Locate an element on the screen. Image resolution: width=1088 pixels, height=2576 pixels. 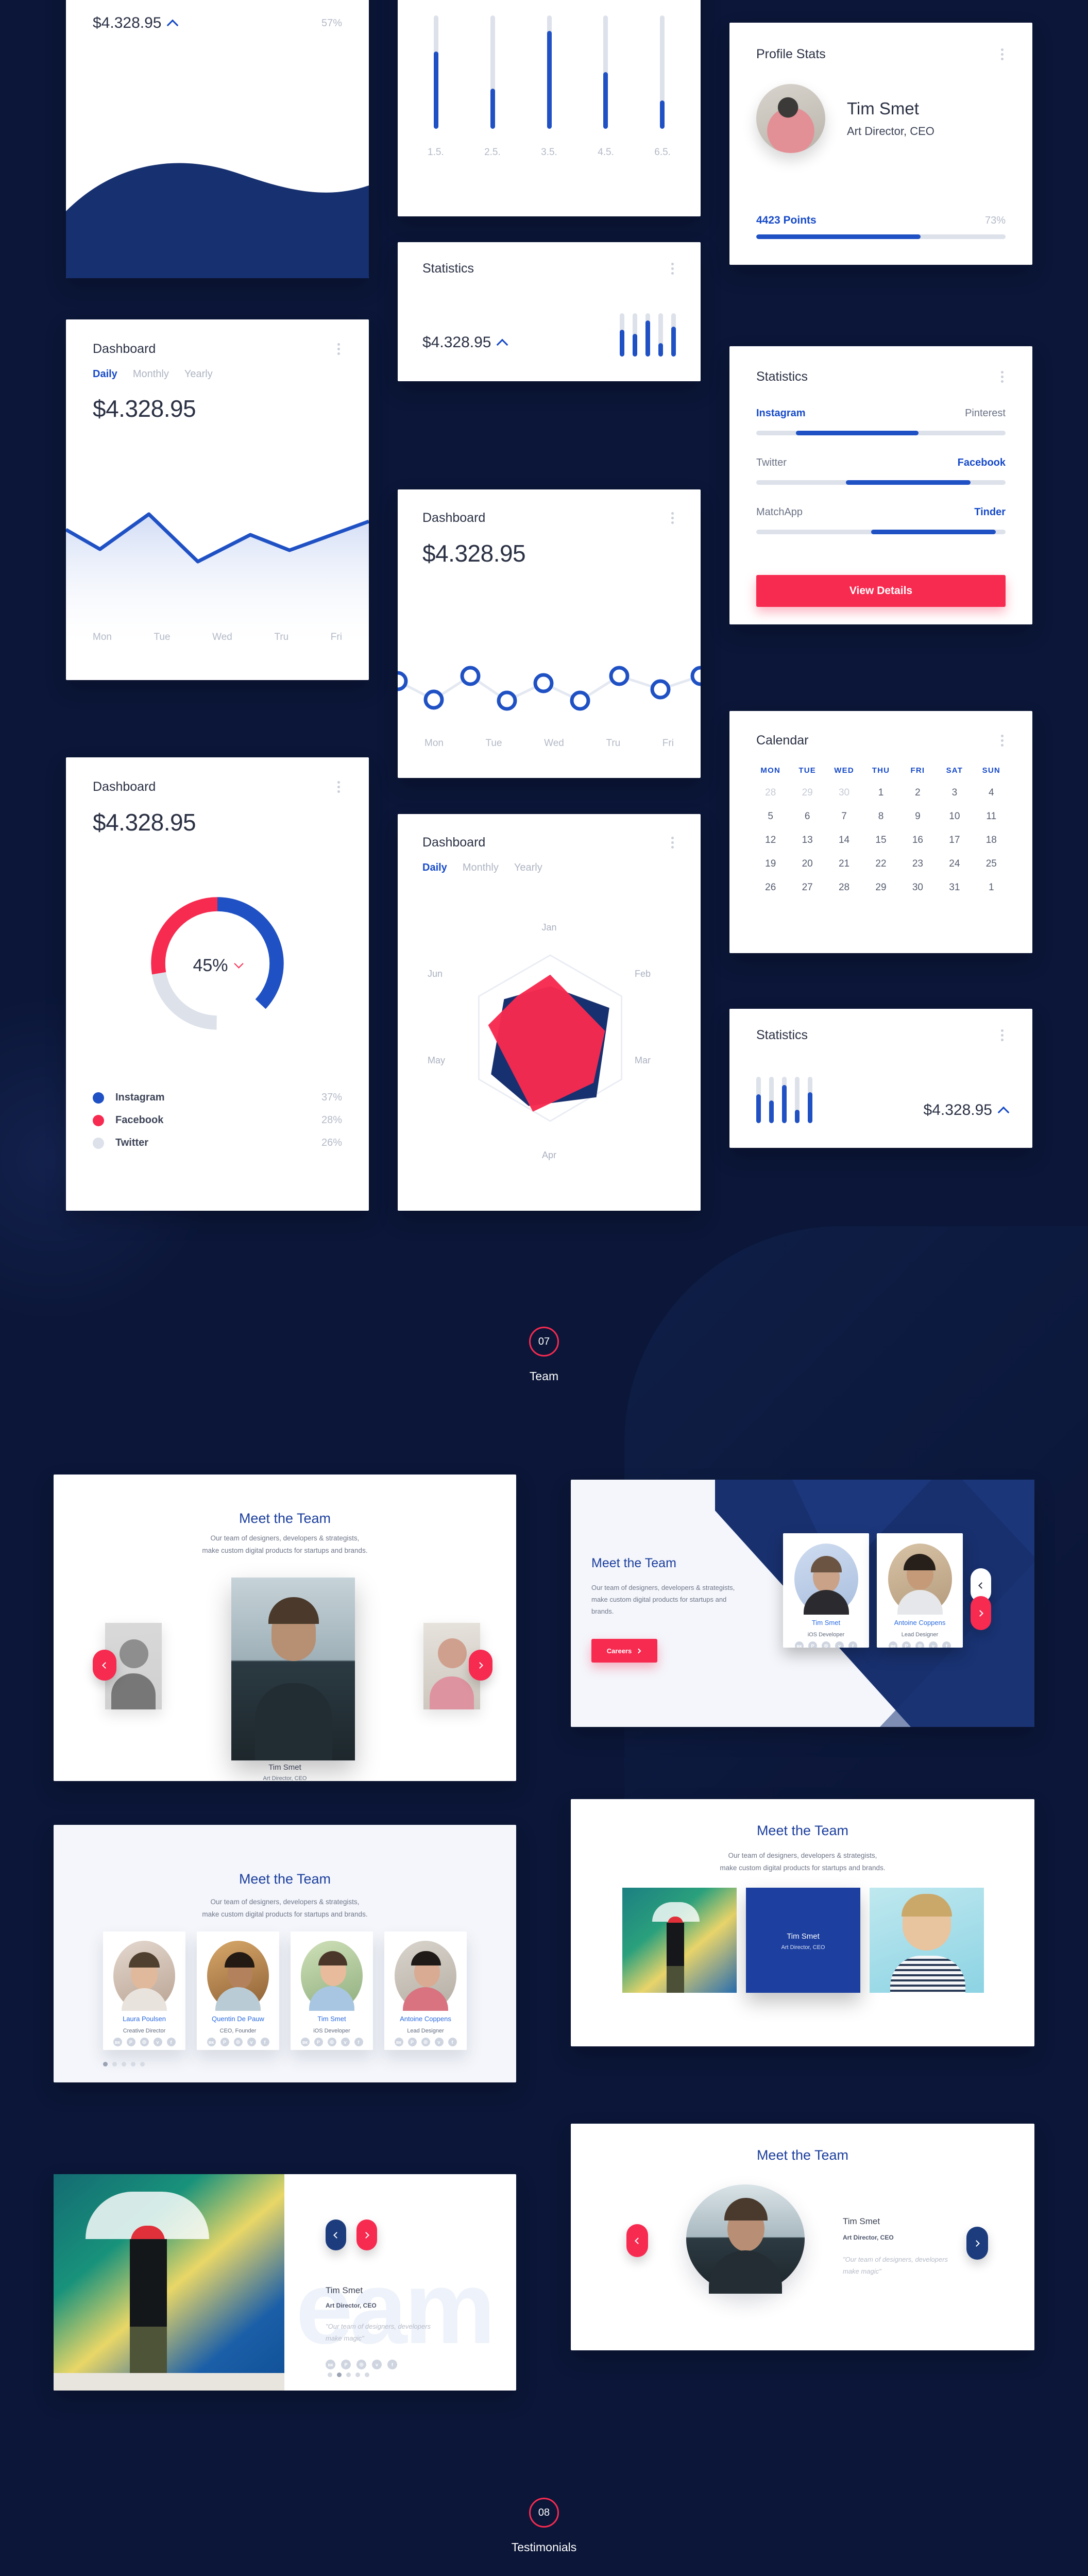
careers-button: Careers is located at coordinates (624, 1651).